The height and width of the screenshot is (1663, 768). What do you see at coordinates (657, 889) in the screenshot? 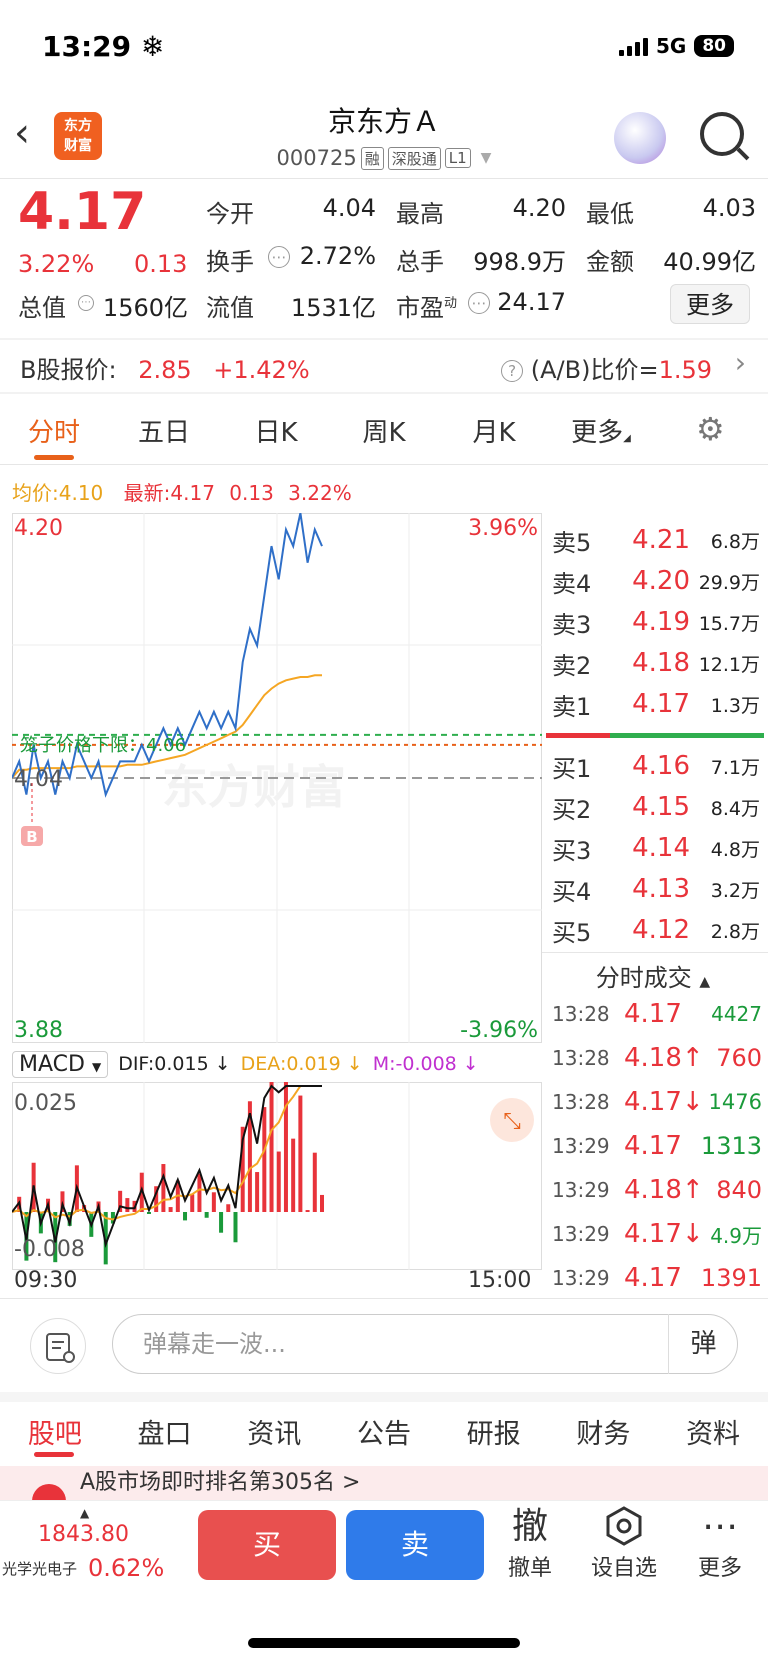
I see `bid-row: 买4 4.13 3.2万` at bounding box center [657, 889].